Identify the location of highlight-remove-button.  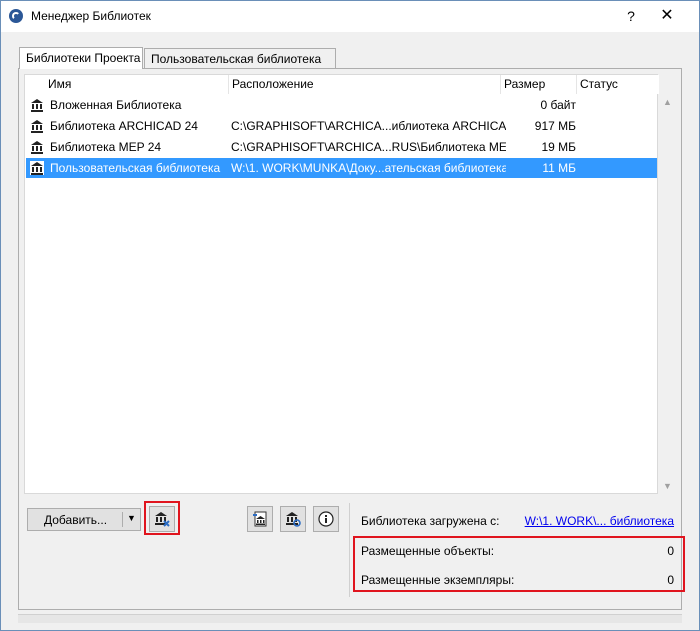
(162, 518).